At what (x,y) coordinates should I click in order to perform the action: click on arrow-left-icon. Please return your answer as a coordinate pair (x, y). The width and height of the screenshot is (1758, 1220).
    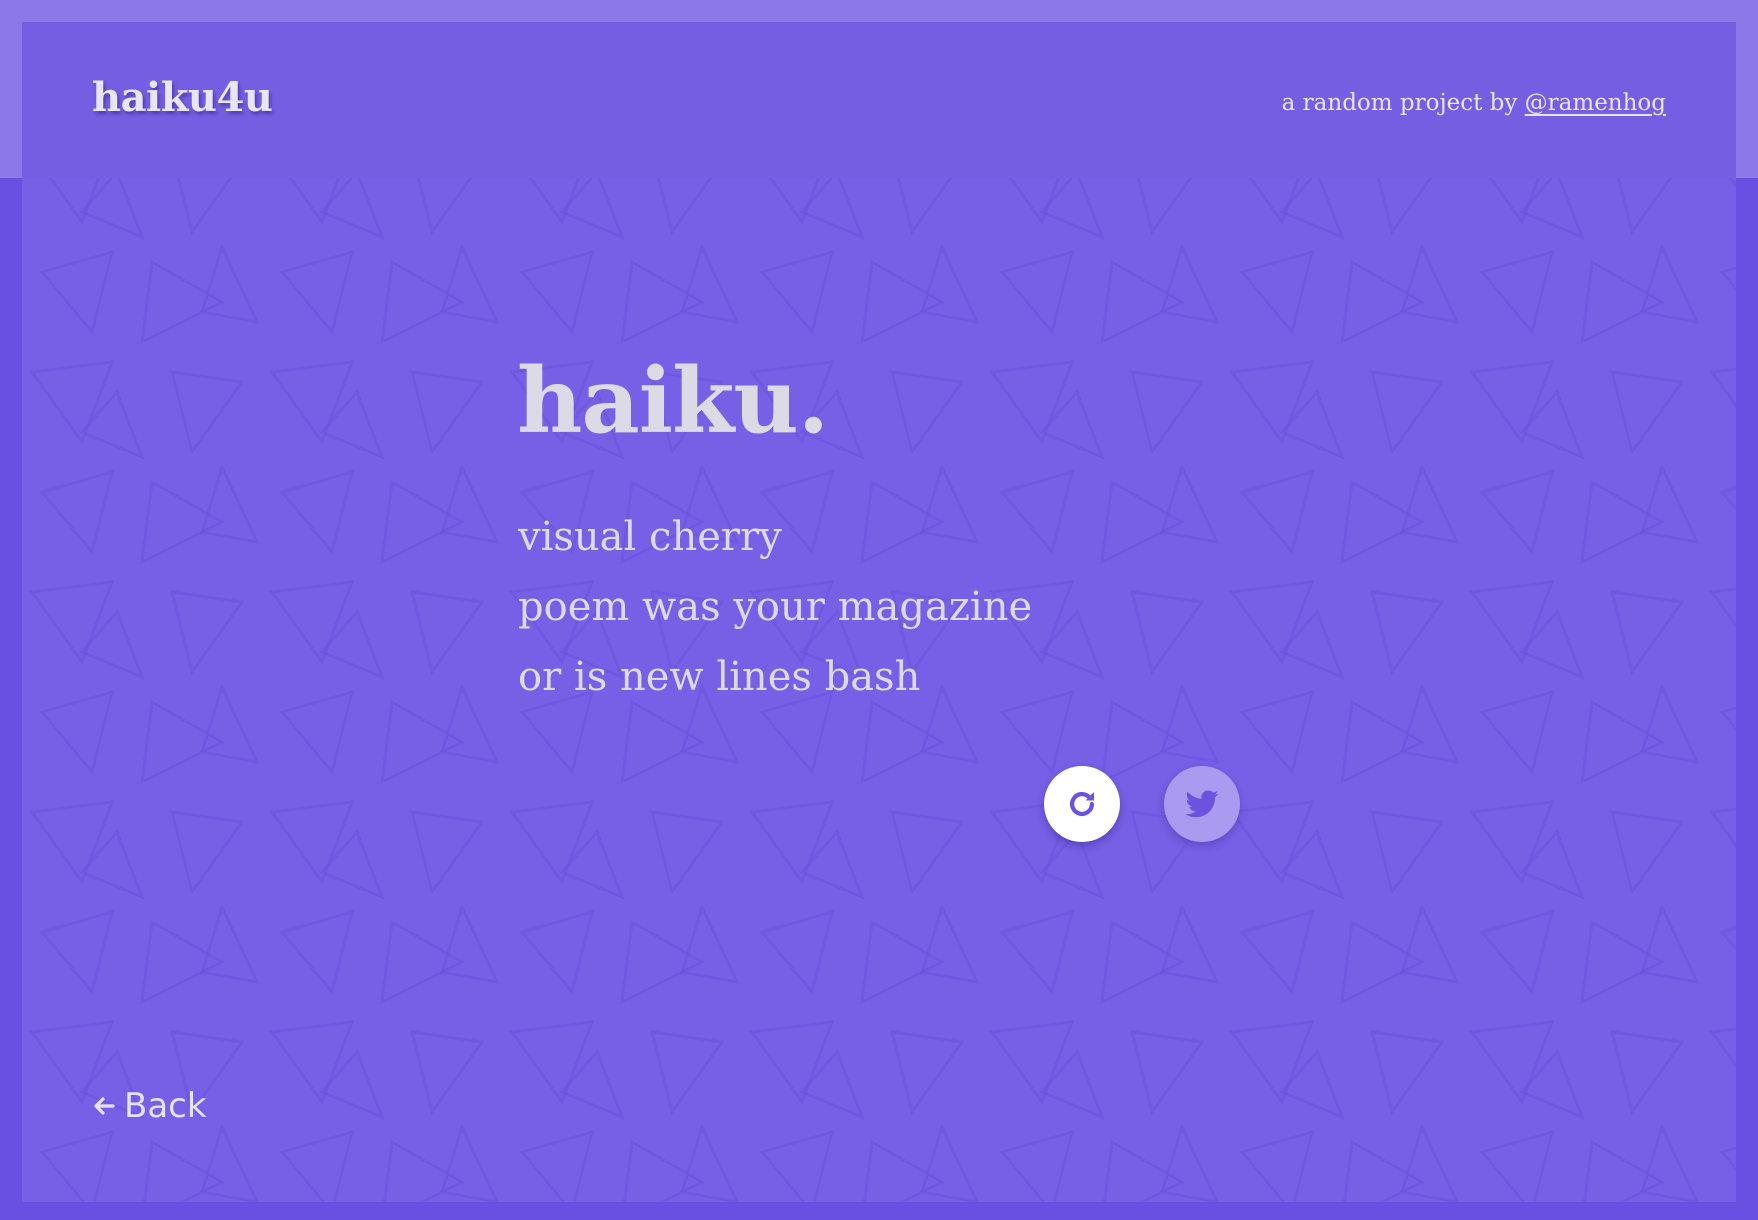
    Looking at the image, I should click on (104, 1106).